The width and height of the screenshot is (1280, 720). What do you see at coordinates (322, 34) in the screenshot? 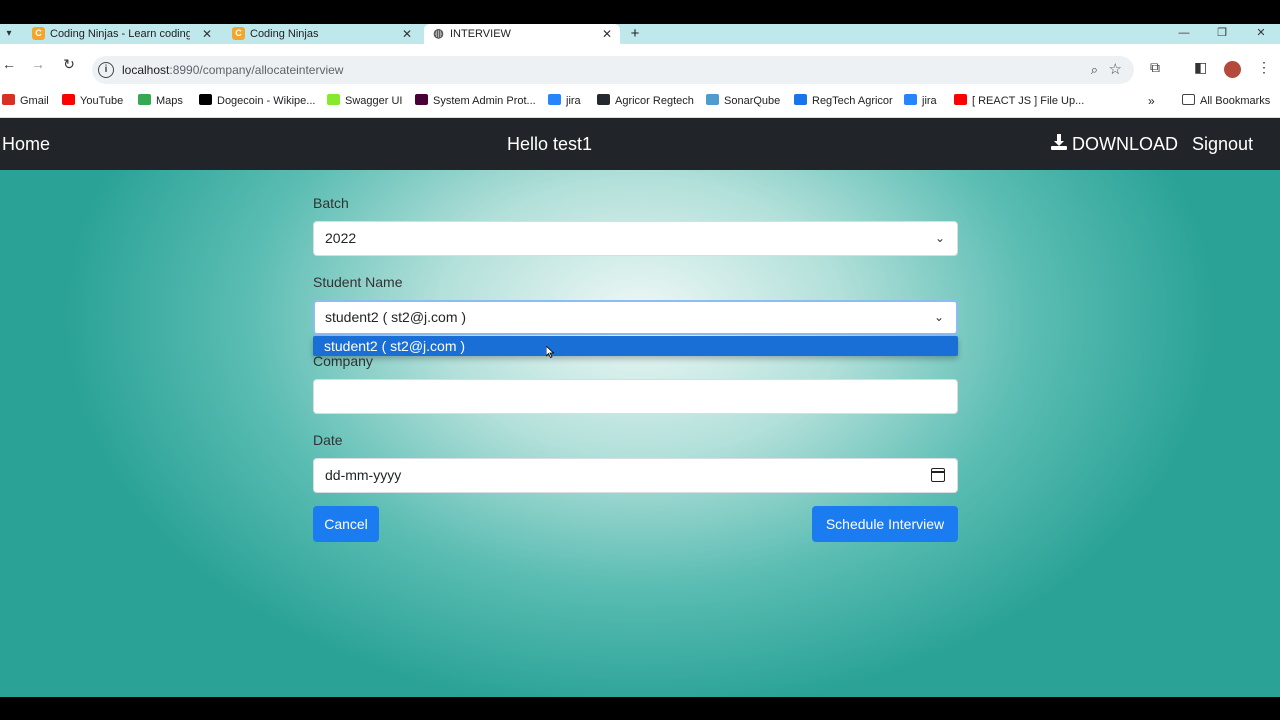
I see `browser-tab-coding-ninjas: C Coding Ninjas ✕` at bounding box center [322, 34].